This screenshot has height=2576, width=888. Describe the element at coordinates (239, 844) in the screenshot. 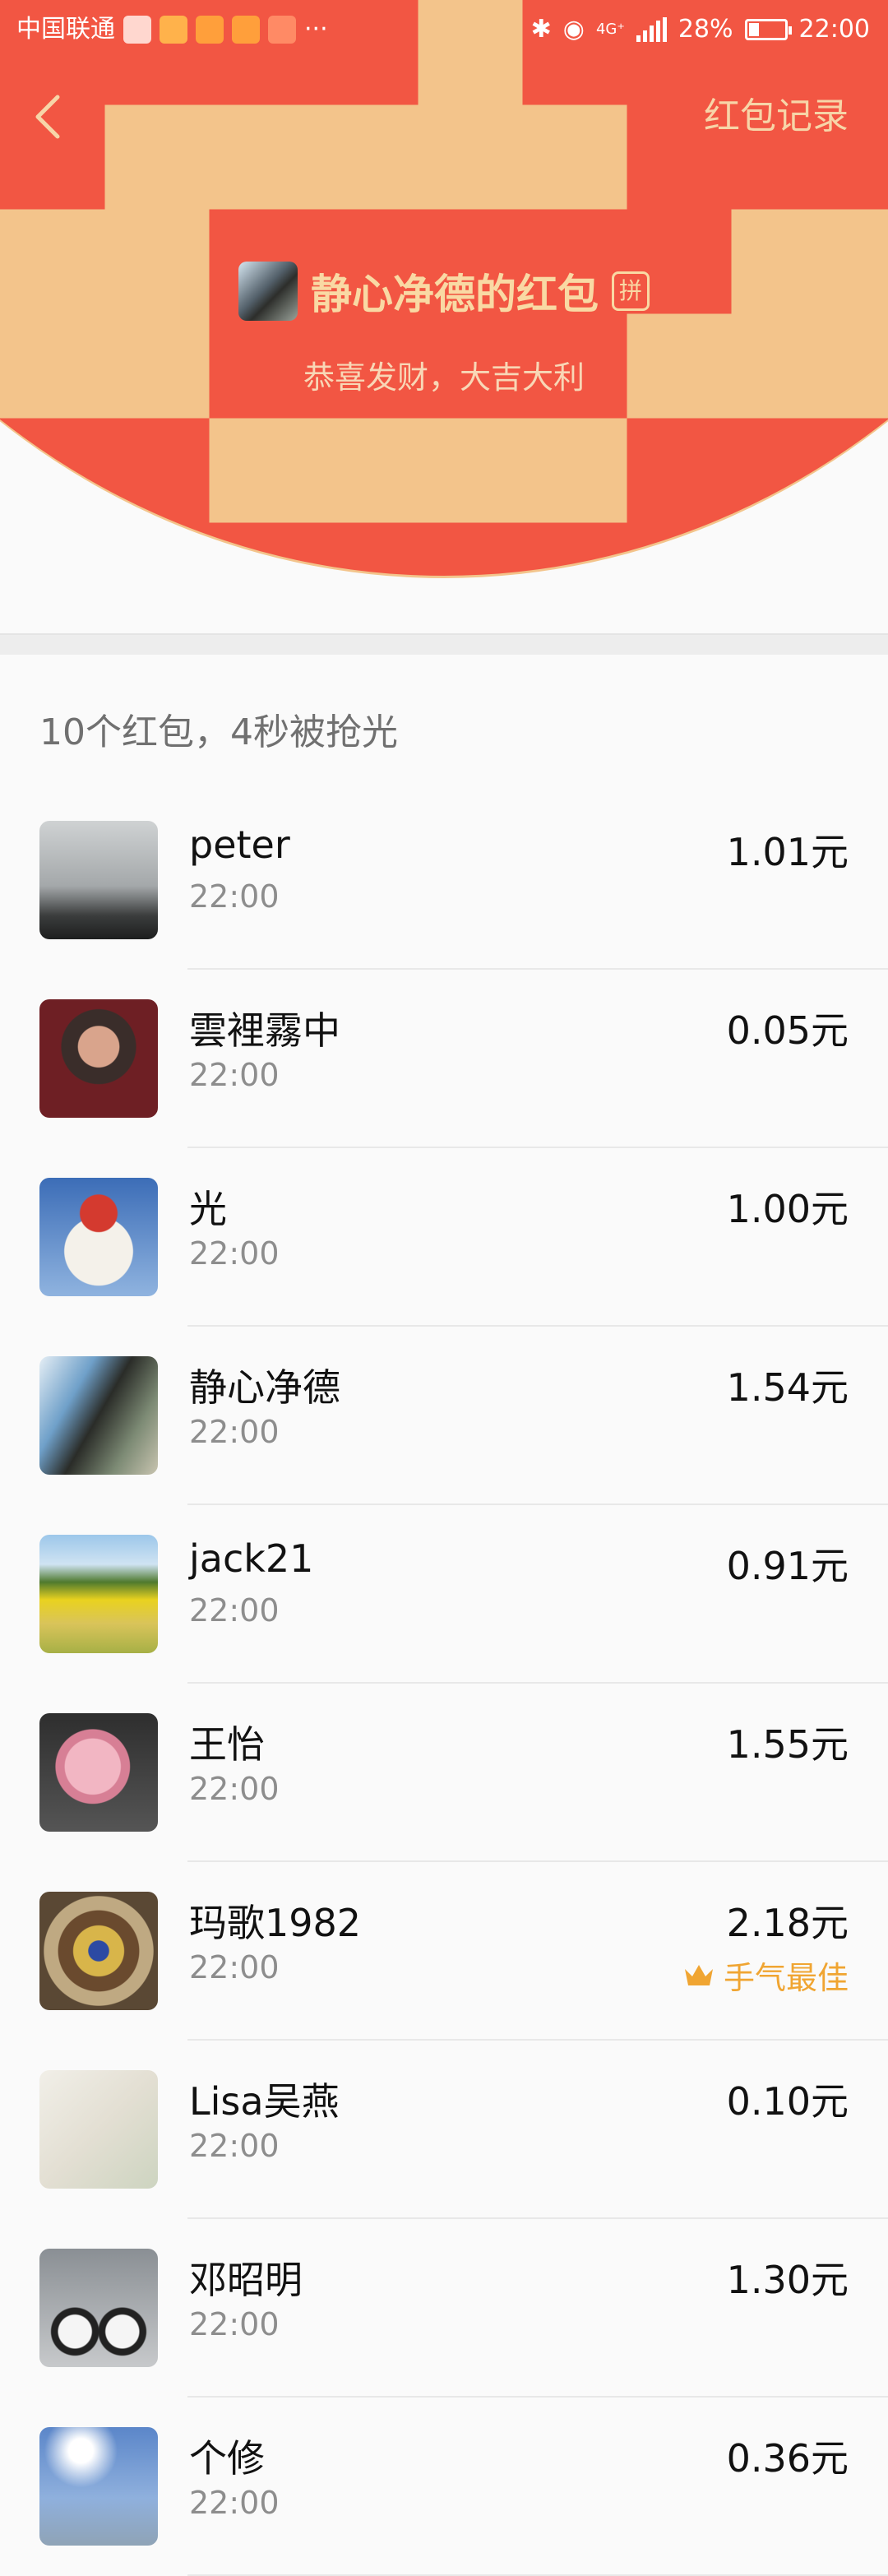

I see `recipient-name: peter` at that location.